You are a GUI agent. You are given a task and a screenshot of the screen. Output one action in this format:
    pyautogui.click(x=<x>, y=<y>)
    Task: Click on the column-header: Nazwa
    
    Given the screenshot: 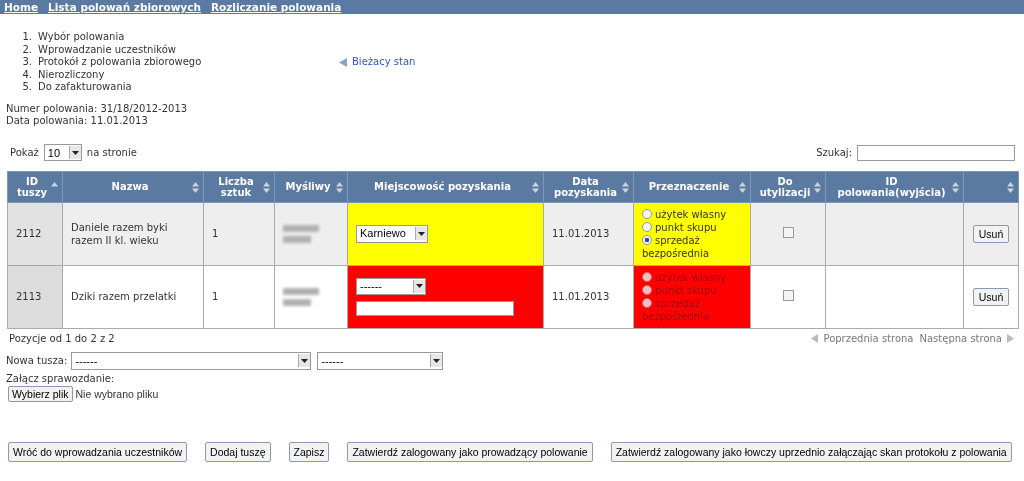 What is the action you would take?
    pyautogui.click(x=133, y=186)
    